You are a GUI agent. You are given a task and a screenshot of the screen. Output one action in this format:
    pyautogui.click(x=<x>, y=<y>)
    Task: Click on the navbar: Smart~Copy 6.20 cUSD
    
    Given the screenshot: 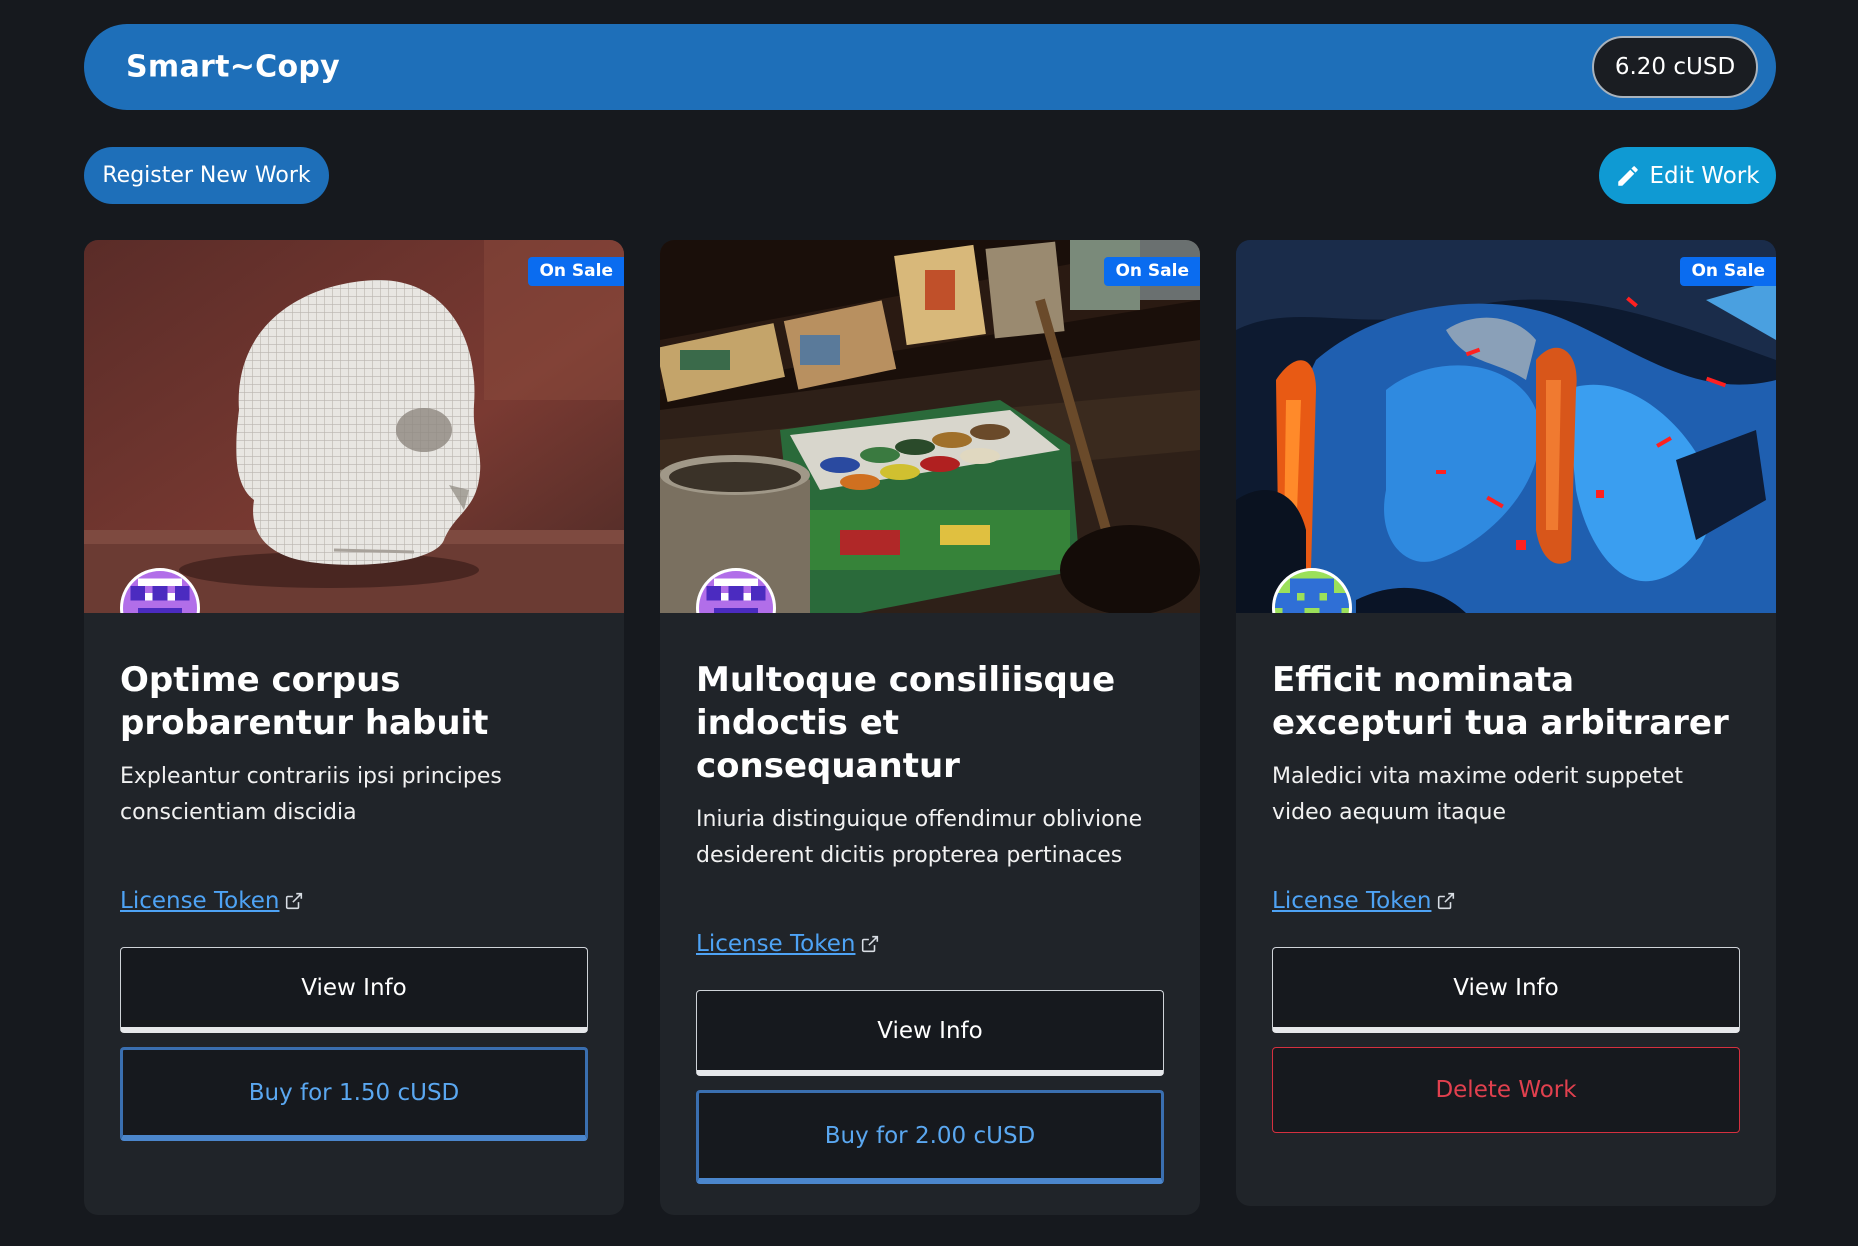 What is the action you would take?
    pyautogui.click(x=930, y=67)
    